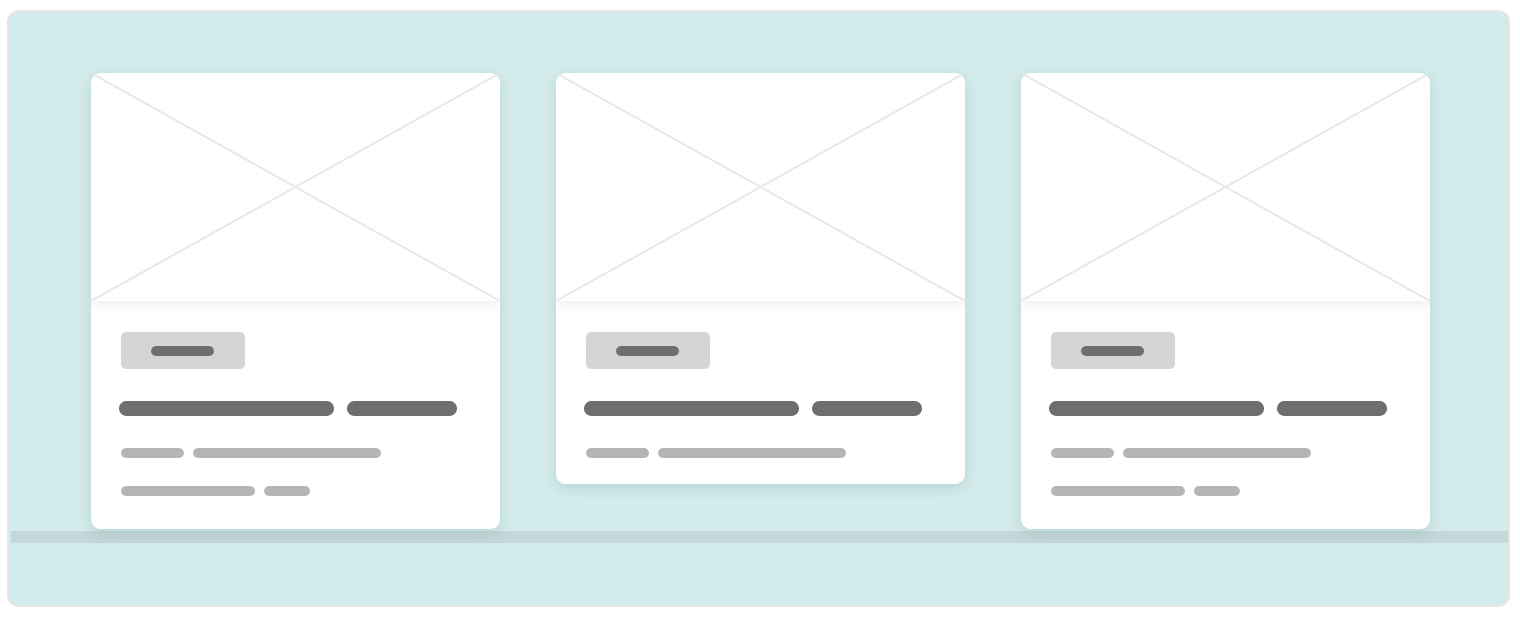 The height and width of the screenshot is (618, 1520). What do you see at coordinates (759, 537) in the screenshot?
I see `divider-band` at bounding box center [759, 537].